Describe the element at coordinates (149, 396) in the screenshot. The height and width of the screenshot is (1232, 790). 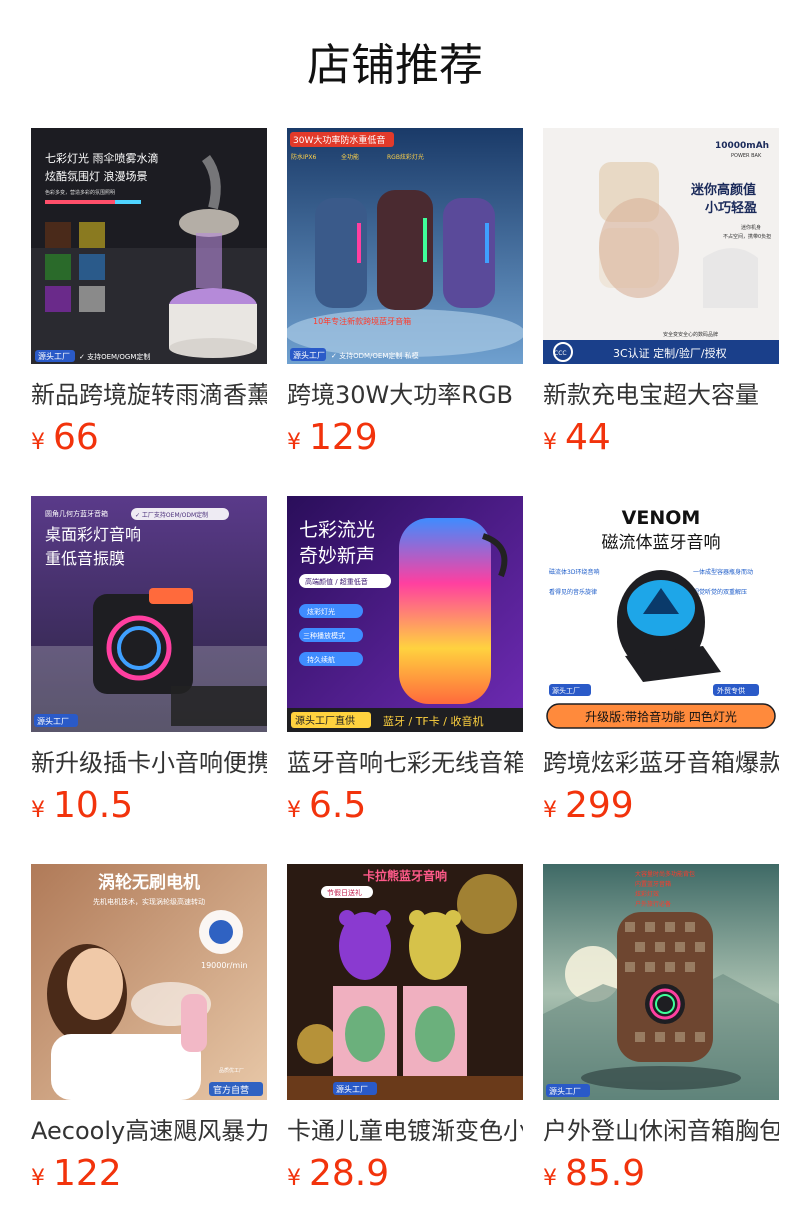
I see `product-name: 新品跨境旋转雨滴香薰` at that location.